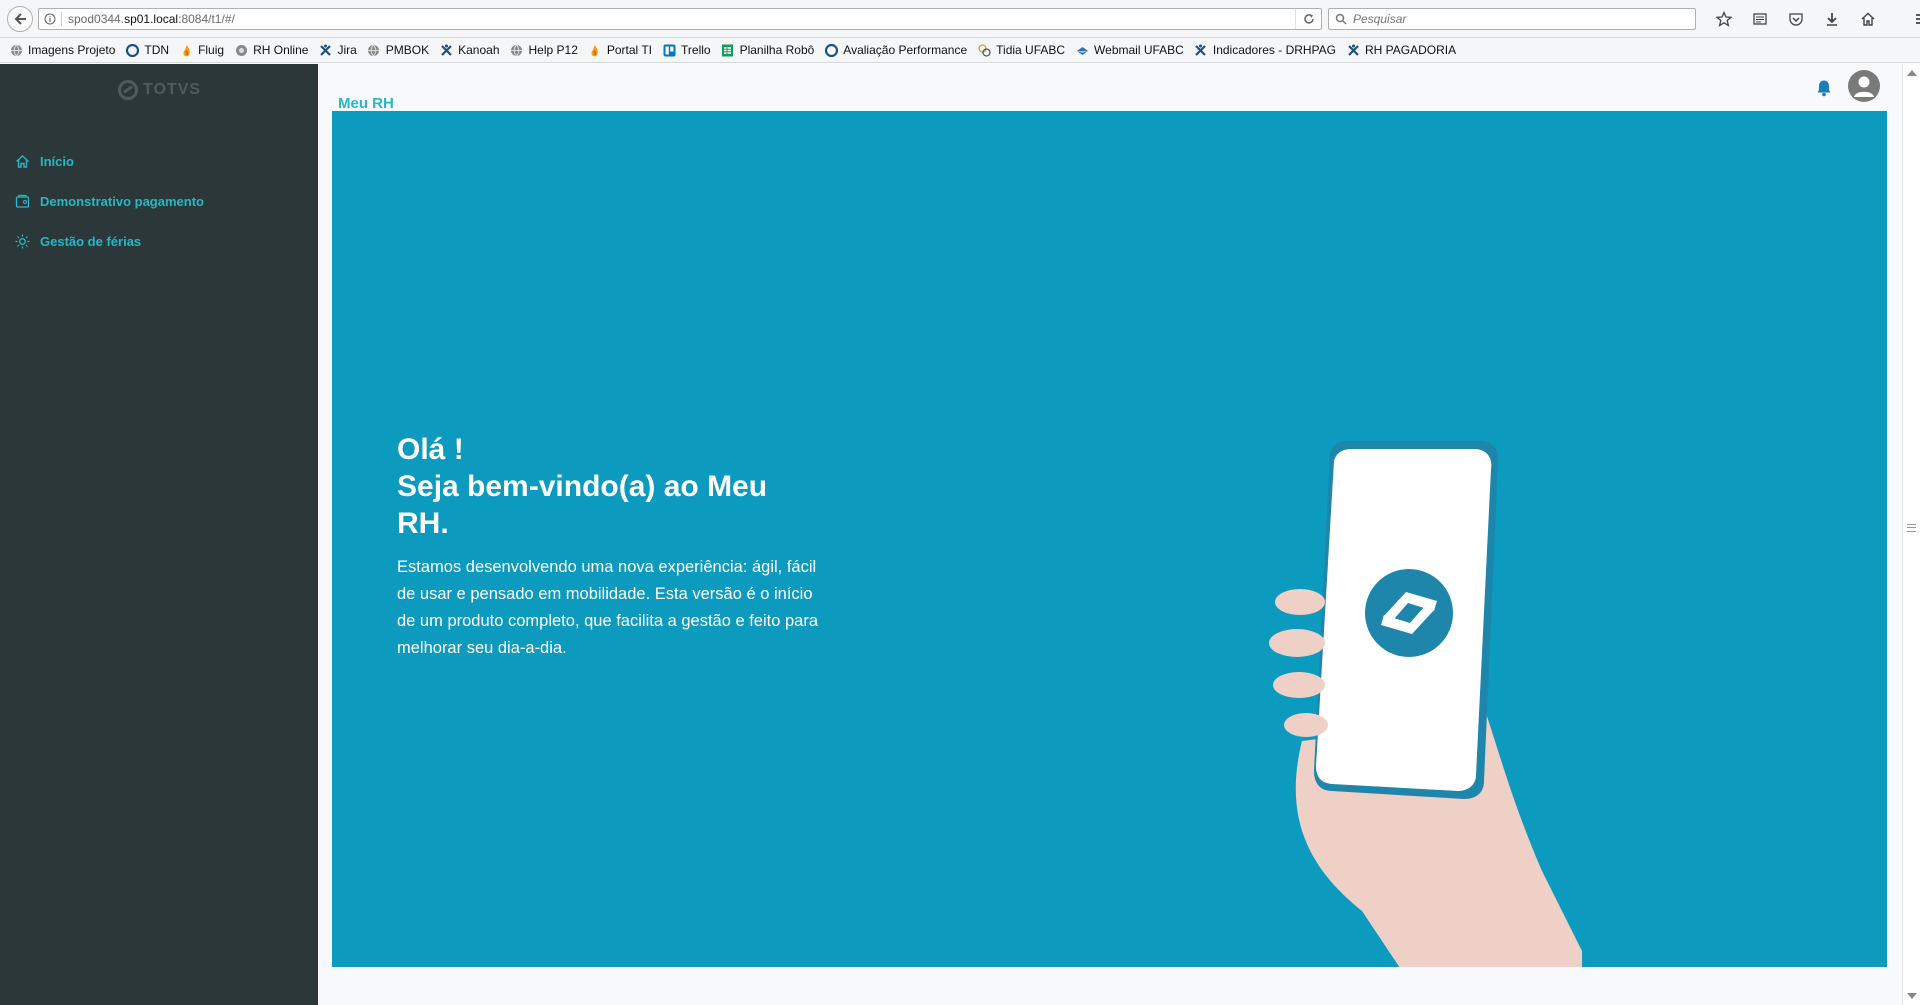 The height and width of the screenshot is (1005, 1920). Describe the element at coordinates (172, 89) in the screenshot. I see `logo-text: TOTVS` at that location.